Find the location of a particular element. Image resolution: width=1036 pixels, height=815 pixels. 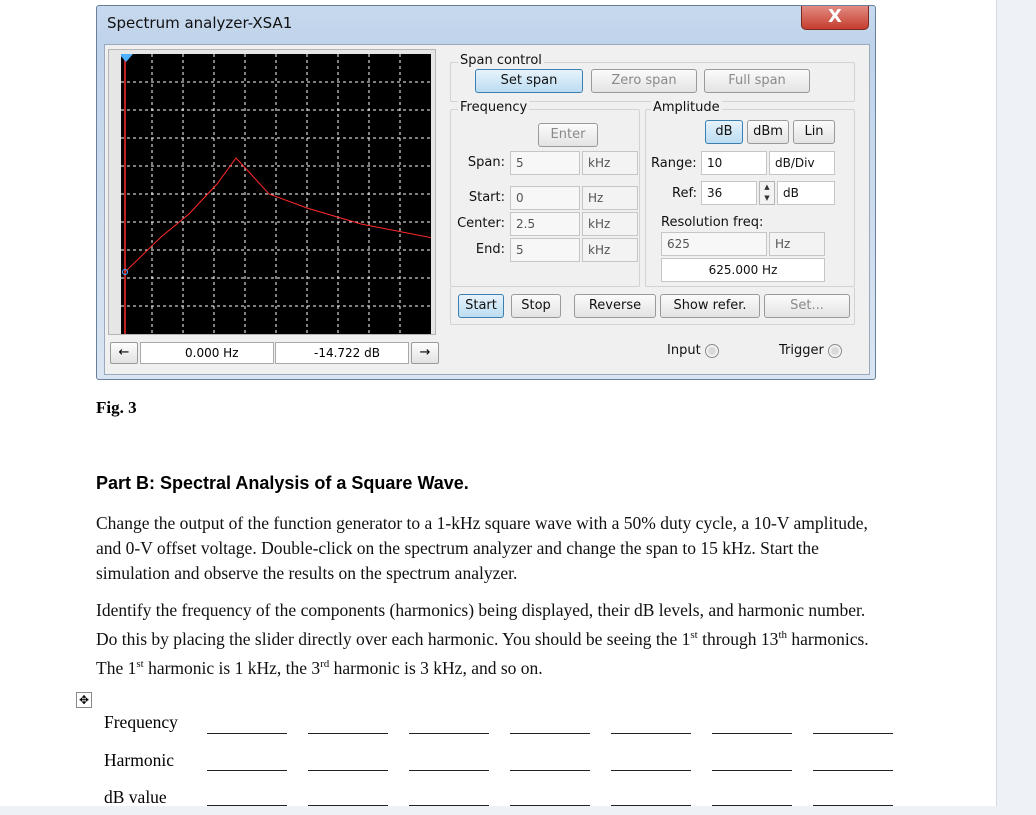

close-button: X is located at coordinates (835, 18).